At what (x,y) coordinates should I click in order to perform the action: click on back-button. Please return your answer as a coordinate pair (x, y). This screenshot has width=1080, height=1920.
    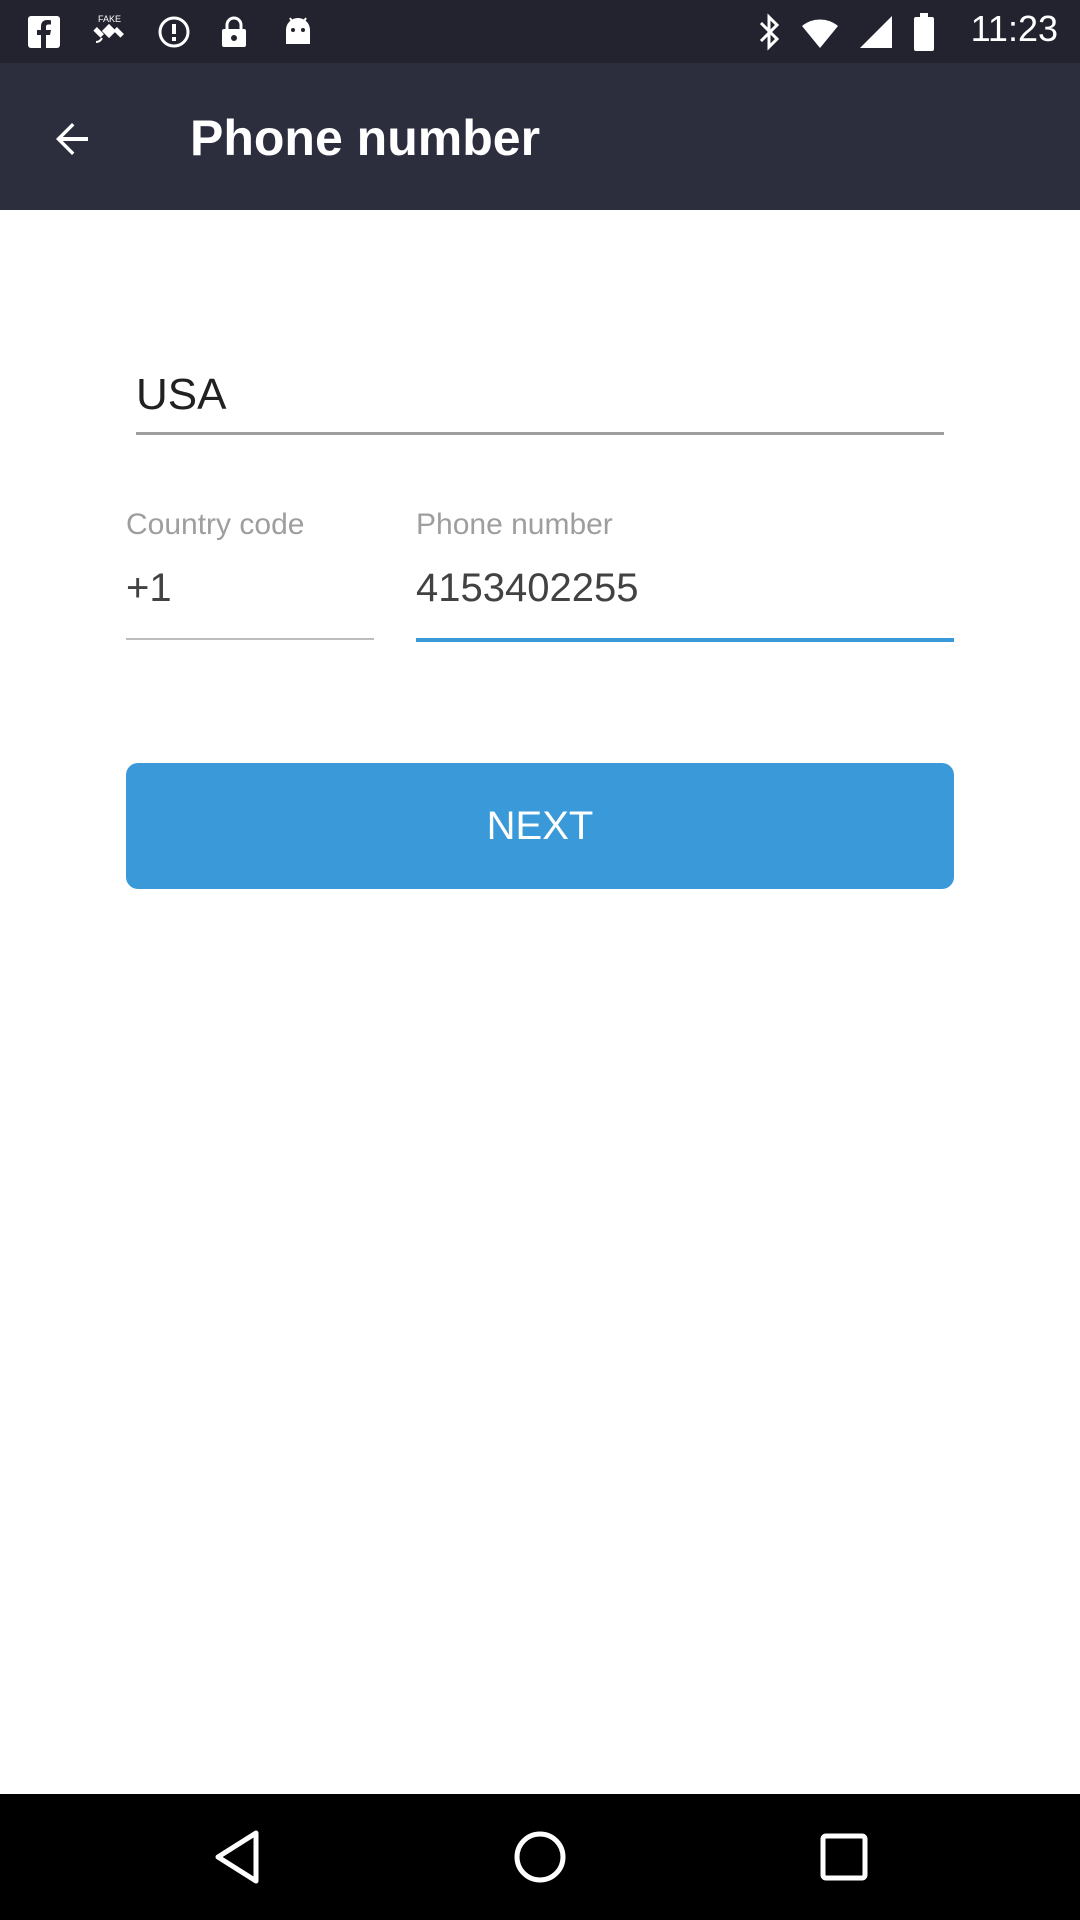
    Looking at the image, I should click on (72, 139).